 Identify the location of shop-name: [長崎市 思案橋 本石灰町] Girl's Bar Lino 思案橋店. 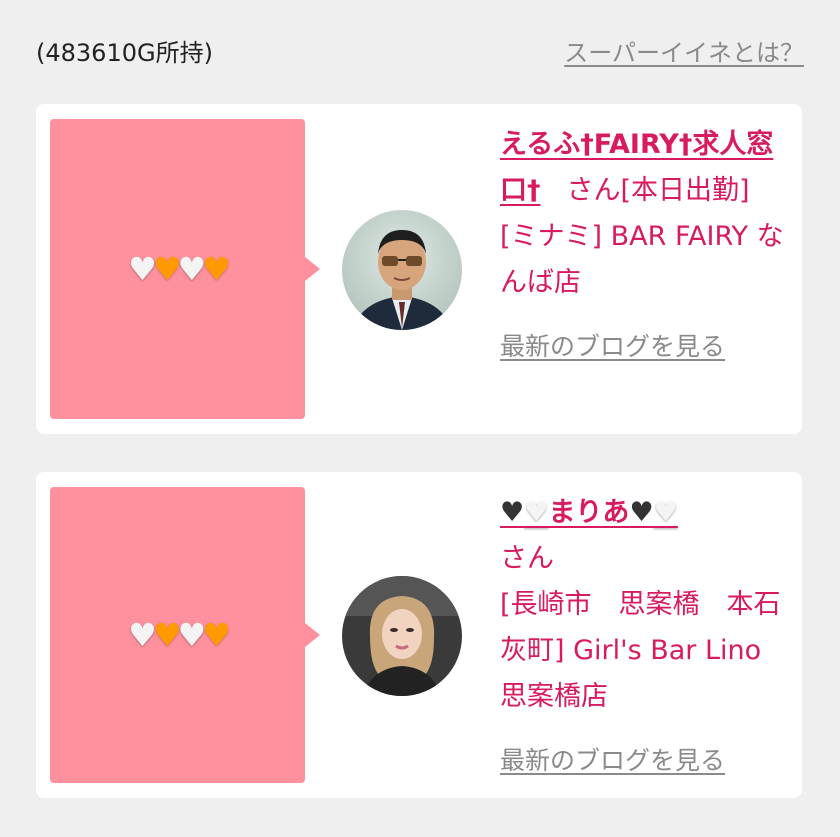
(640, 650).